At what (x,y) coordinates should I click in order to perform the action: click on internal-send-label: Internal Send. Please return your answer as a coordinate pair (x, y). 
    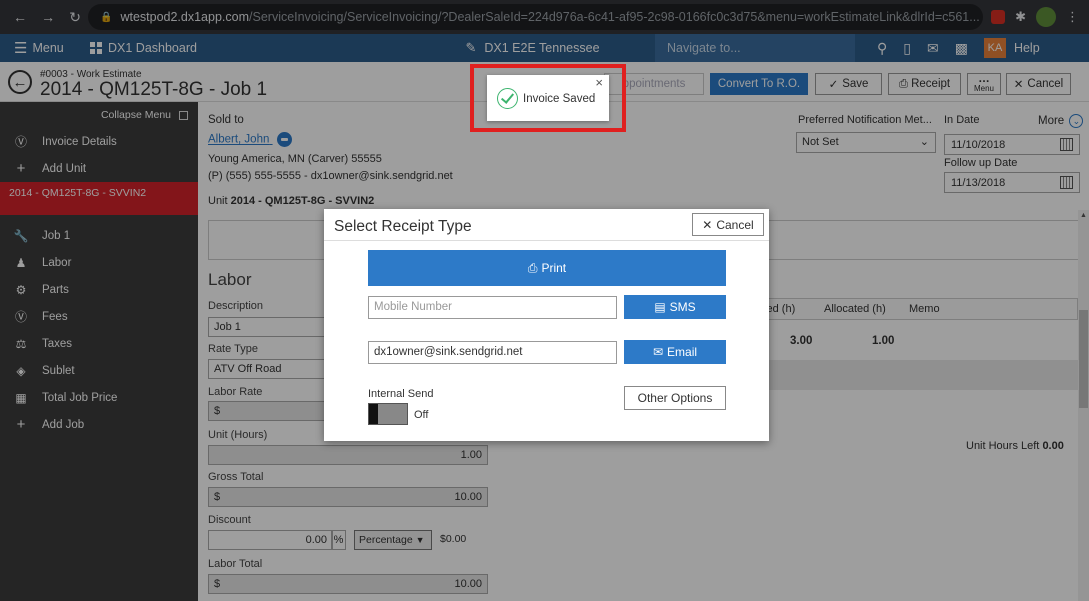
    Looking at the image, I should click on (401, 394).